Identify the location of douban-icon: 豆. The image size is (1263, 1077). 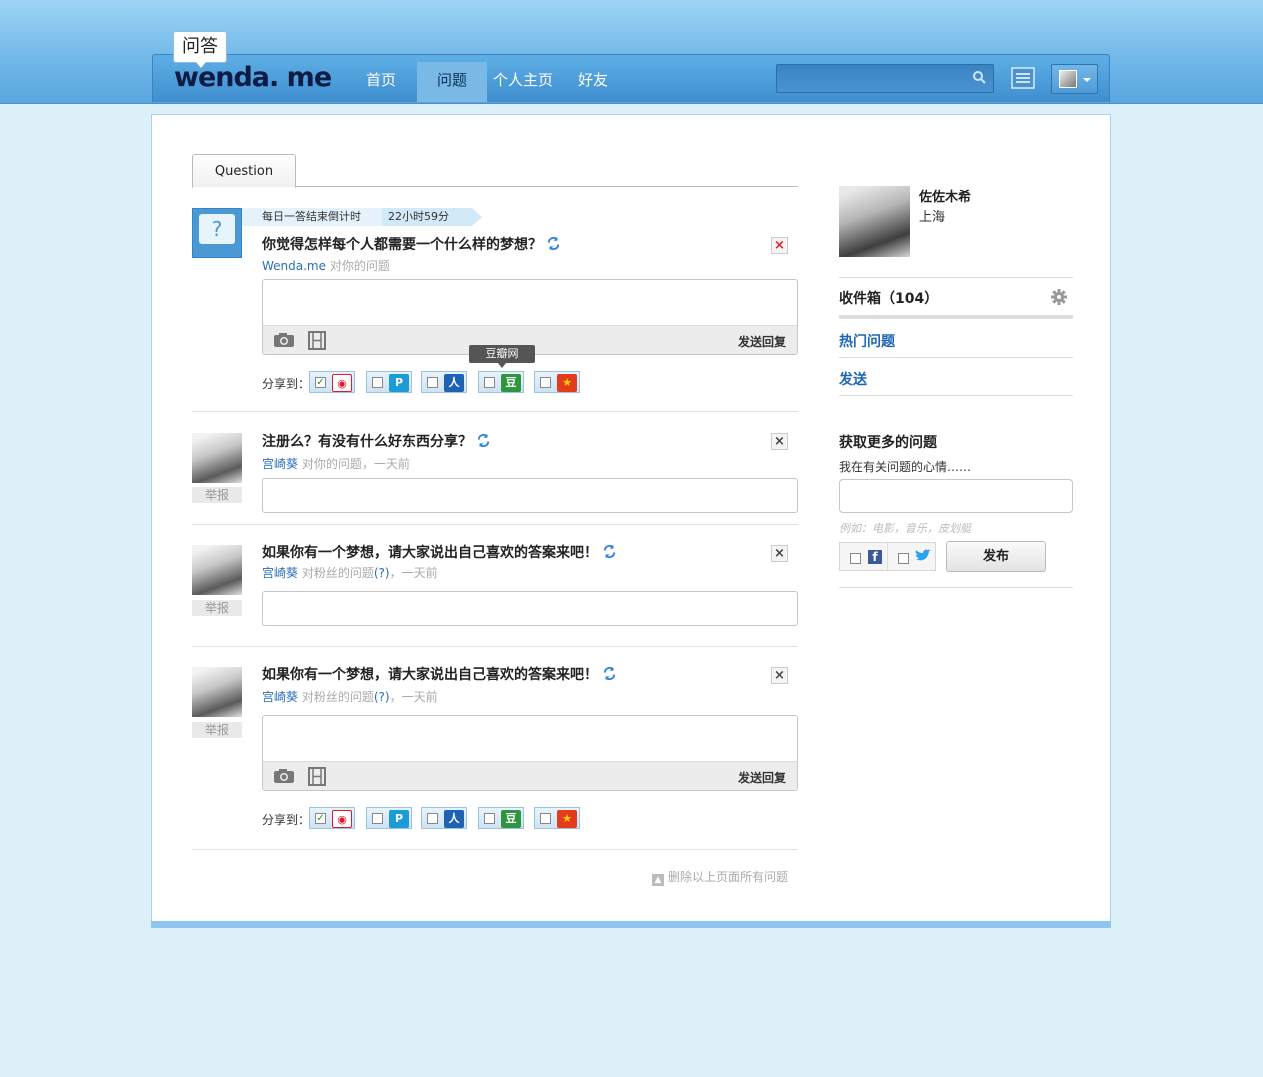
(511, 383).